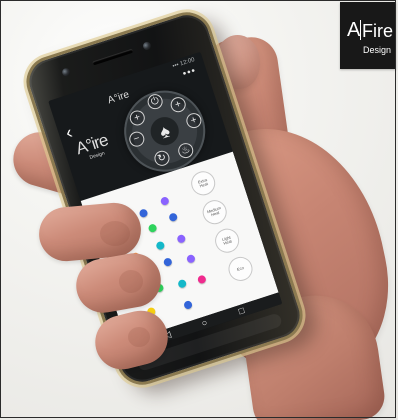 The width and height of the screenshot is (398, 420). Describe the element at coordinates (137, 118) in the screenshot. I see `left-plus-icon: +` at that location.